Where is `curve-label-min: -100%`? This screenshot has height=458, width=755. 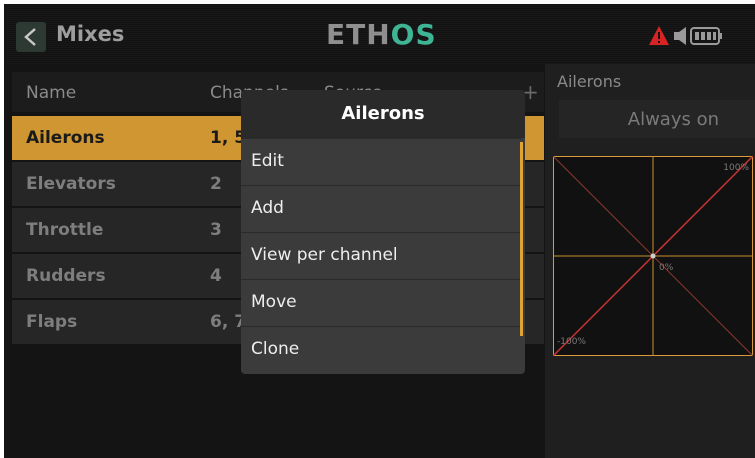
curve-label-min: -100% is located at coordinates (571, 342).